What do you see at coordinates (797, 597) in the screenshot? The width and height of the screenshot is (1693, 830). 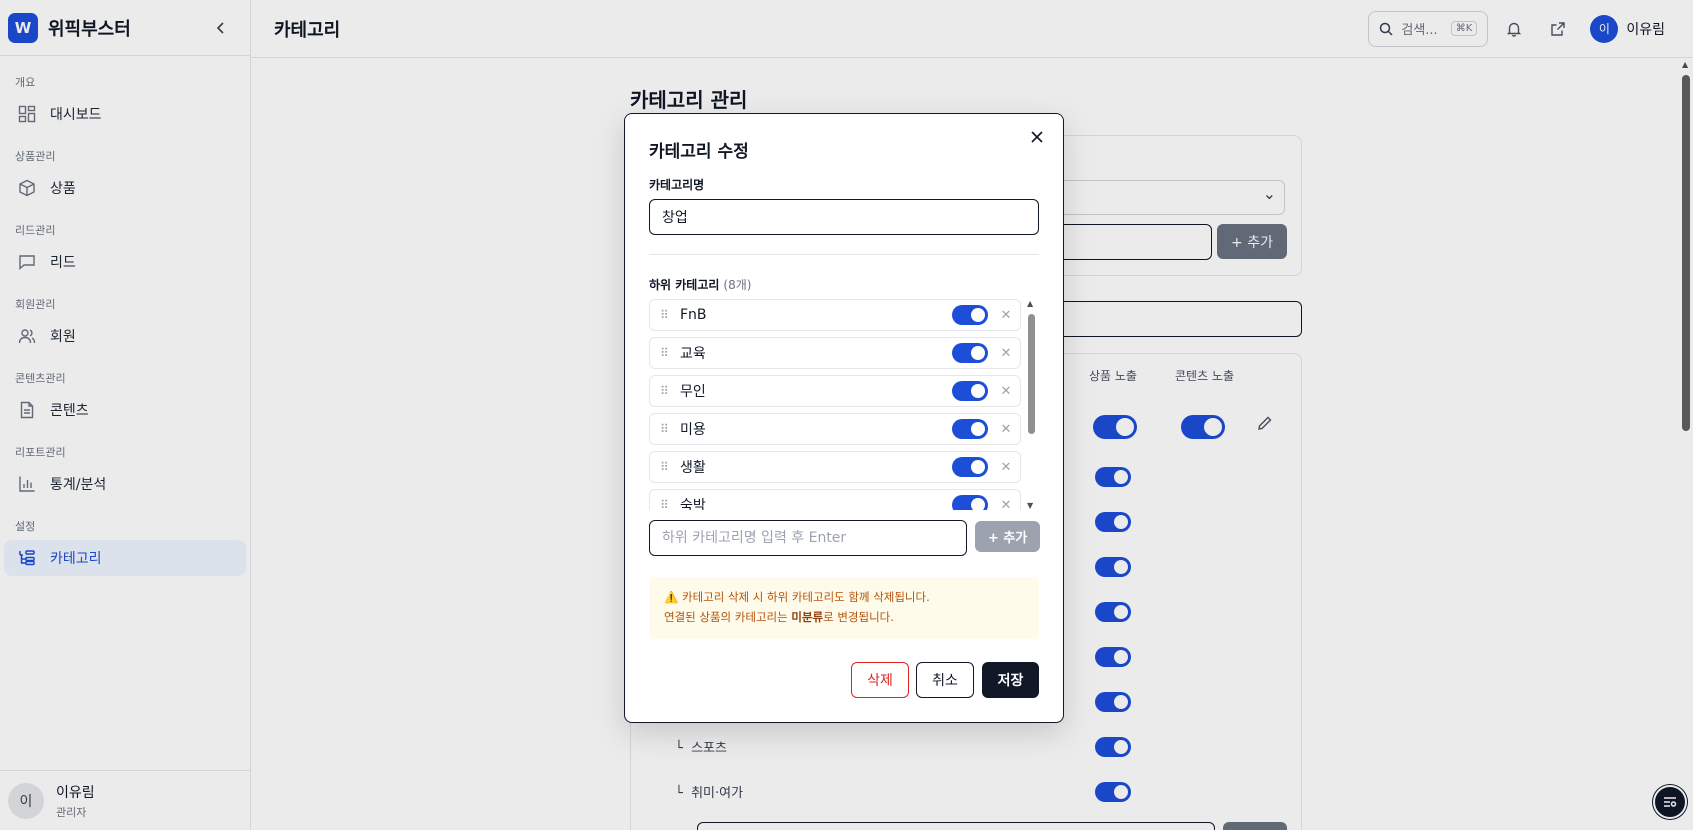 I see `warning-line: ⚠️ 카테고리 삭제 시 하위 카테고리도 함께 삭제됩니다.` at bounding box center [797, 597].